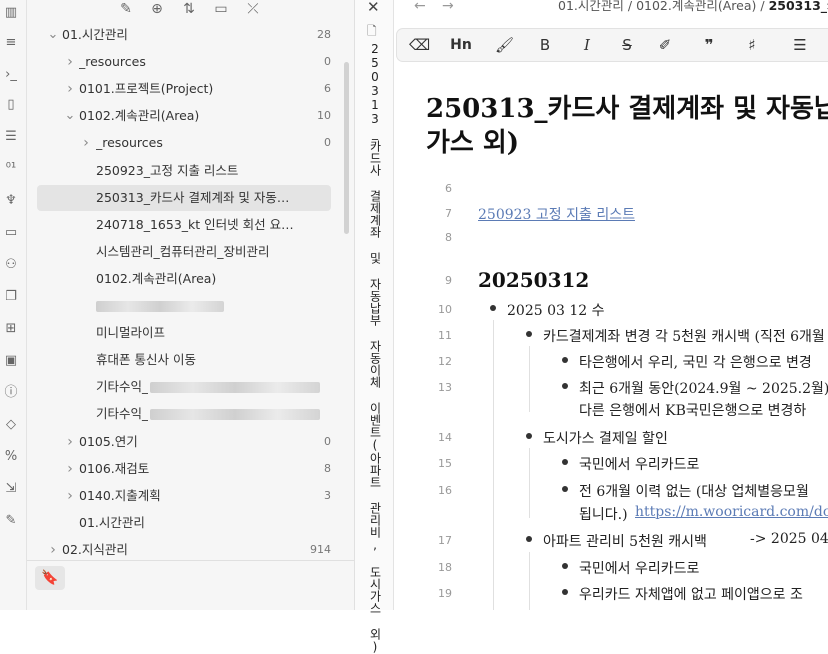 Image resolution: width=828 pixels, height=654 pixels. I want to click on redacted-text, so click(235, 388).